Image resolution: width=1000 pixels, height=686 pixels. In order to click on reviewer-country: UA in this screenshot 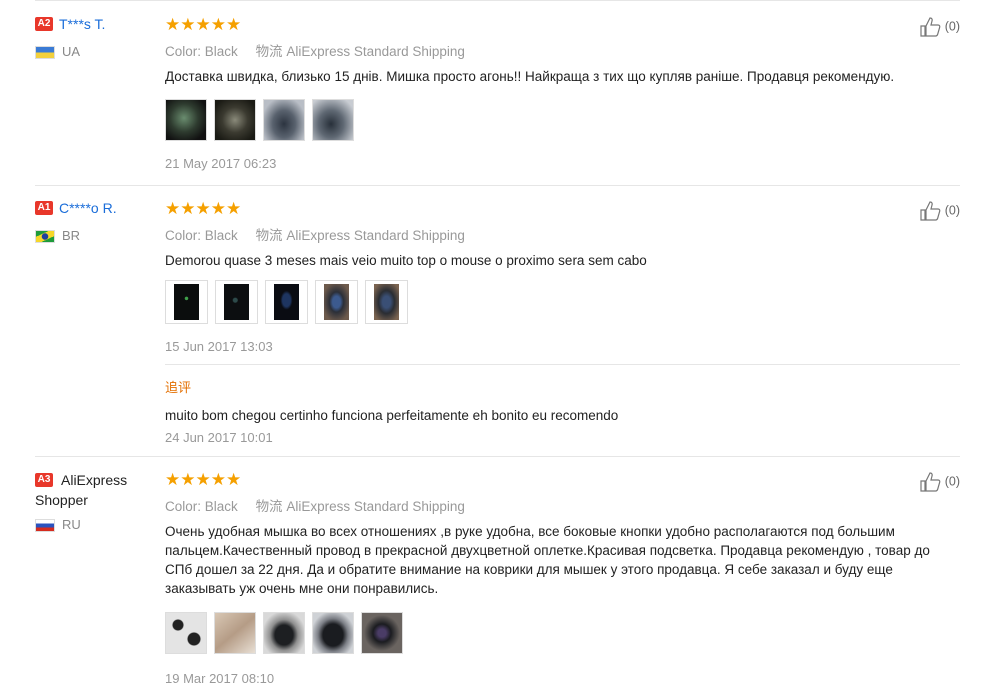, I will do `click(58, 52)`.